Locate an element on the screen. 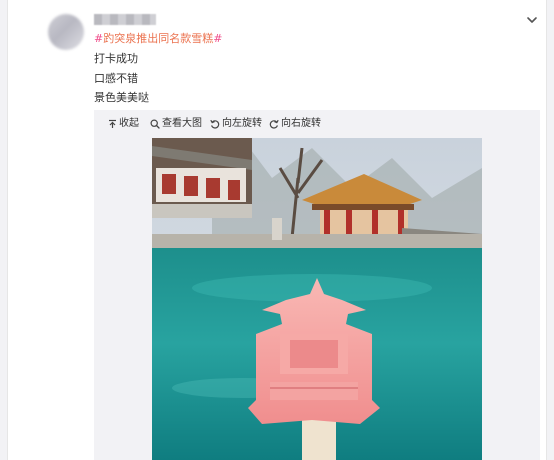 The width and height of the screenshot is (554, 460). collapse-button: 收起 is located at coordinates (123, 124).